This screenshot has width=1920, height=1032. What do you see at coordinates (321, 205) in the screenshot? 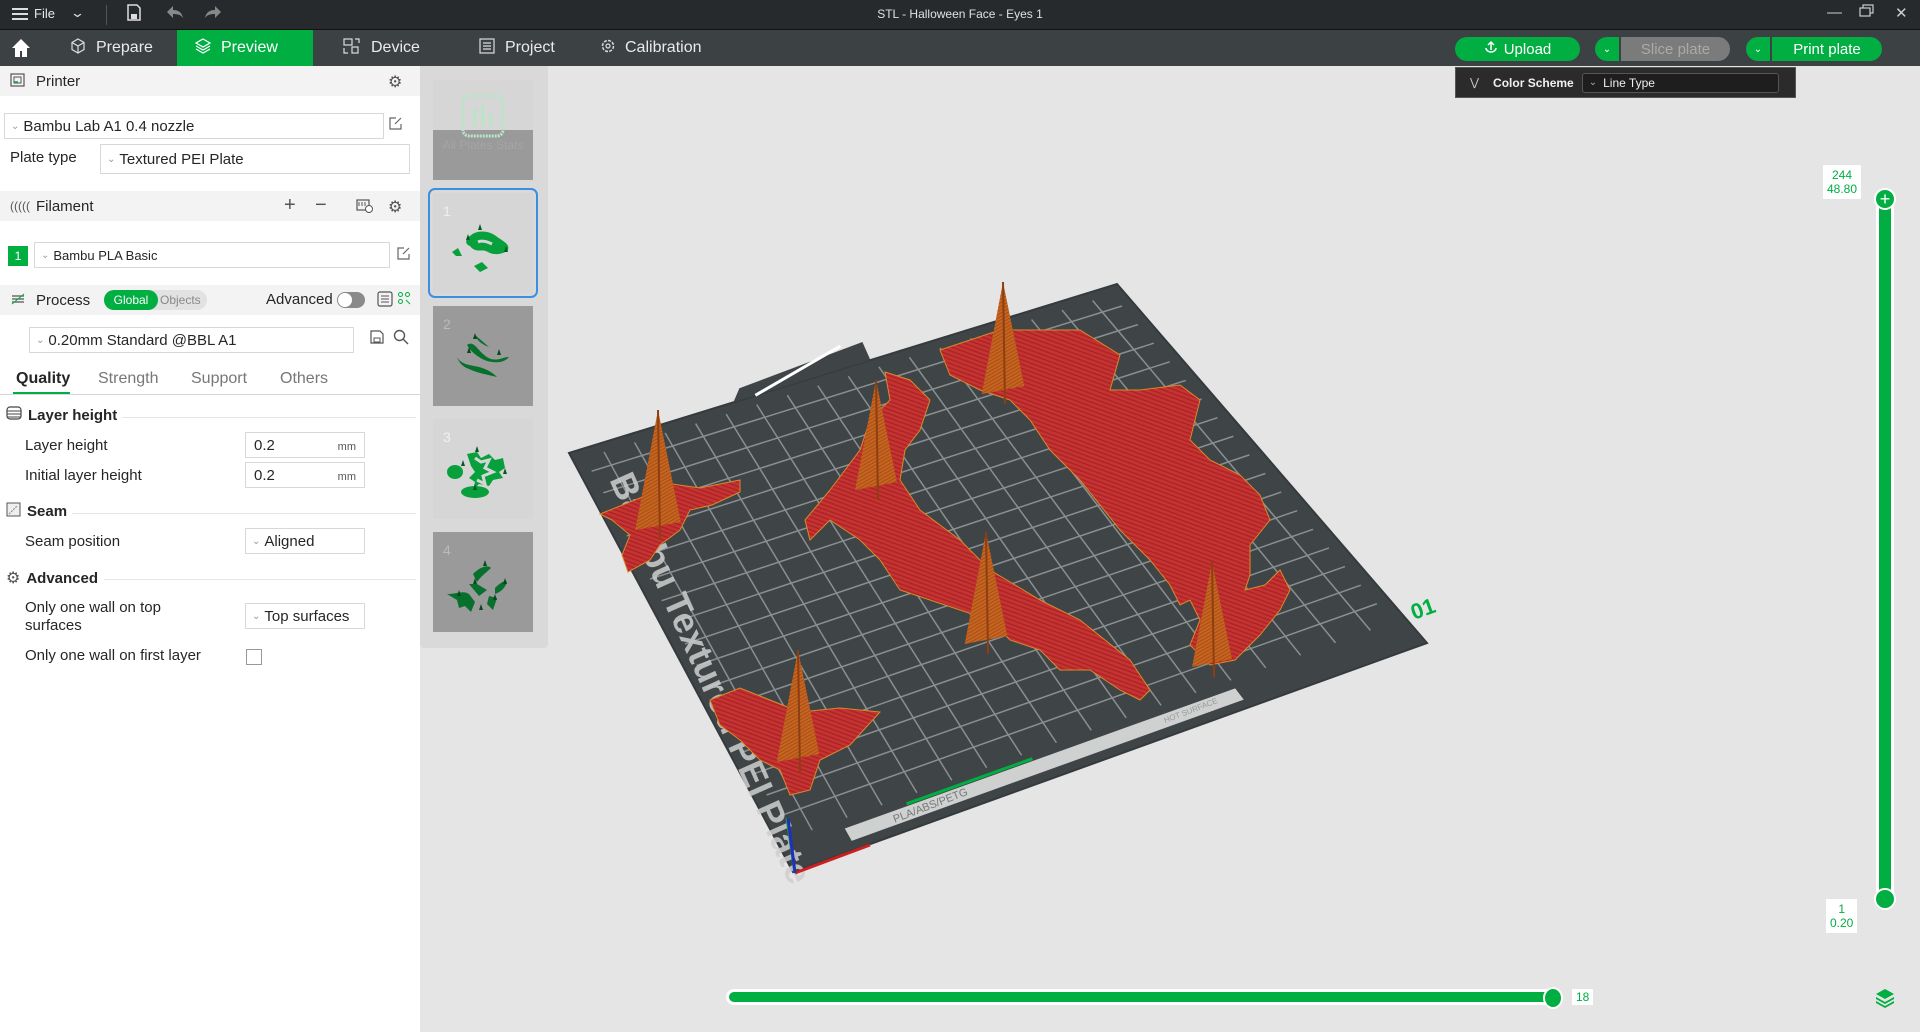
I see `remove-filament-icon: −` at bounding box center [321, 205].